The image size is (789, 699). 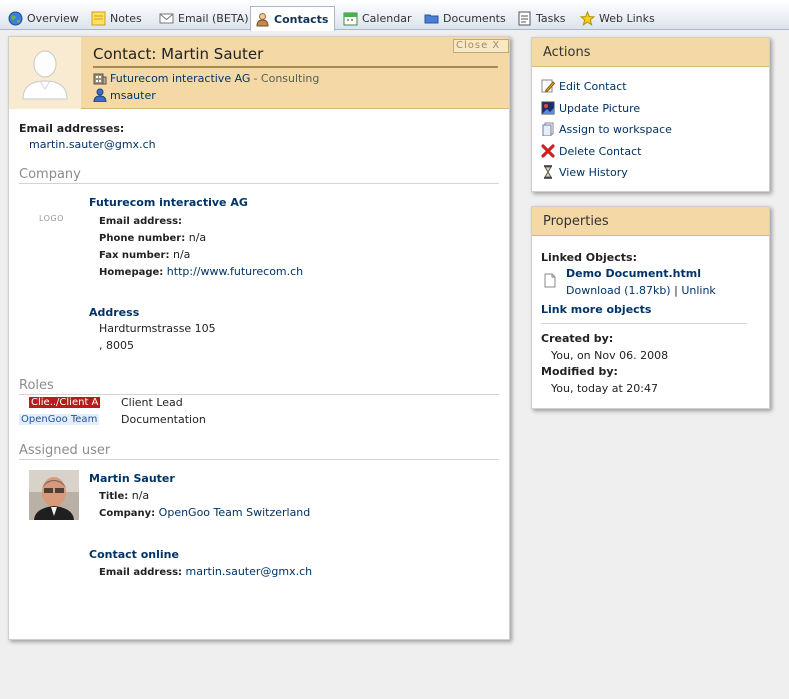 I want to click on header-company-line: Futurecom interactive AG - Consulting, so click(x=206, y=78).